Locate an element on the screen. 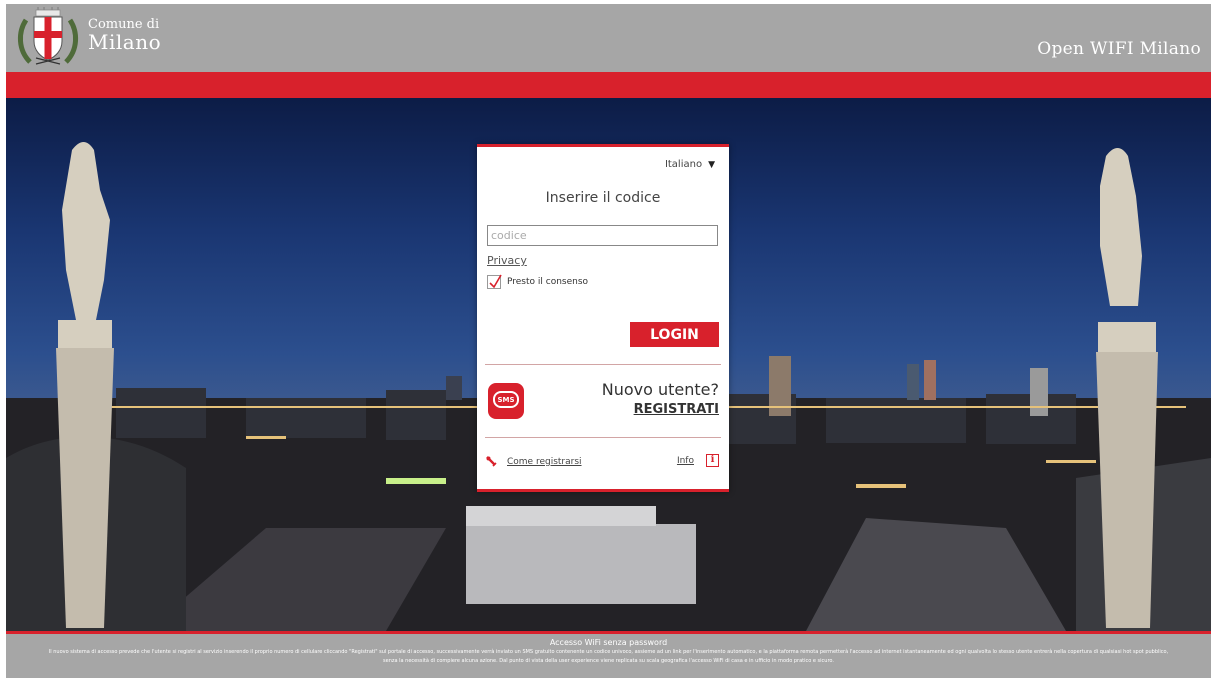 Image resolution: width=1211 pixels, height=678 pixels. site-title: Open WIFI Milano is located at coordinates (1119, 49).